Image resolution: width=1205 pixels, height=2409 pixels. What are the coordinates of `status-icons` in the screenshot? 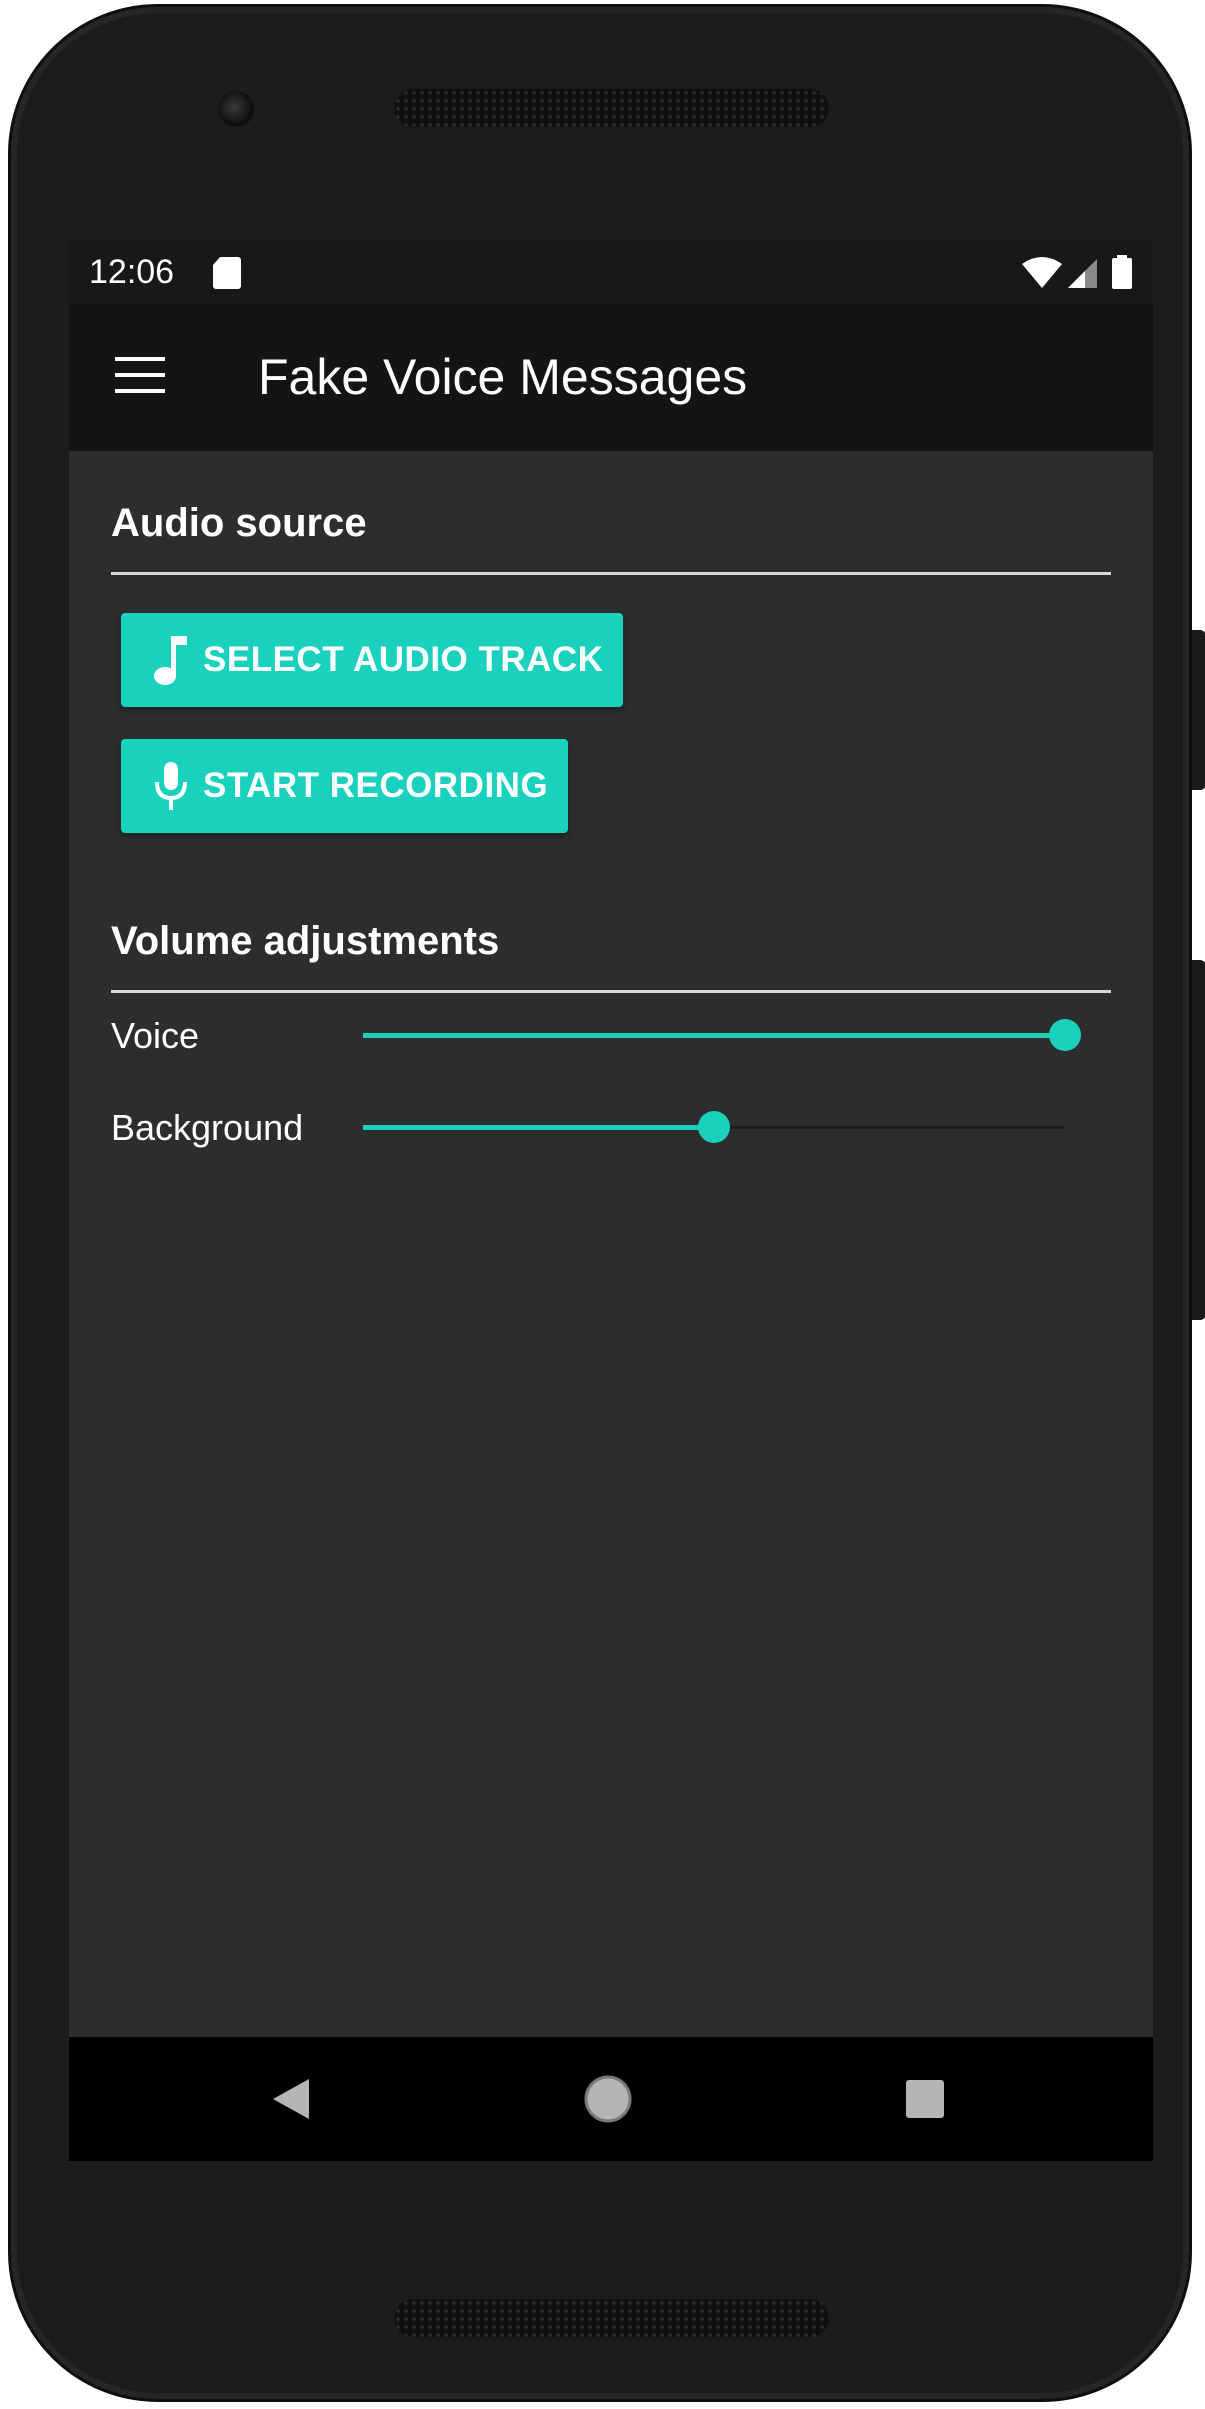 It's located at (1077, 274).